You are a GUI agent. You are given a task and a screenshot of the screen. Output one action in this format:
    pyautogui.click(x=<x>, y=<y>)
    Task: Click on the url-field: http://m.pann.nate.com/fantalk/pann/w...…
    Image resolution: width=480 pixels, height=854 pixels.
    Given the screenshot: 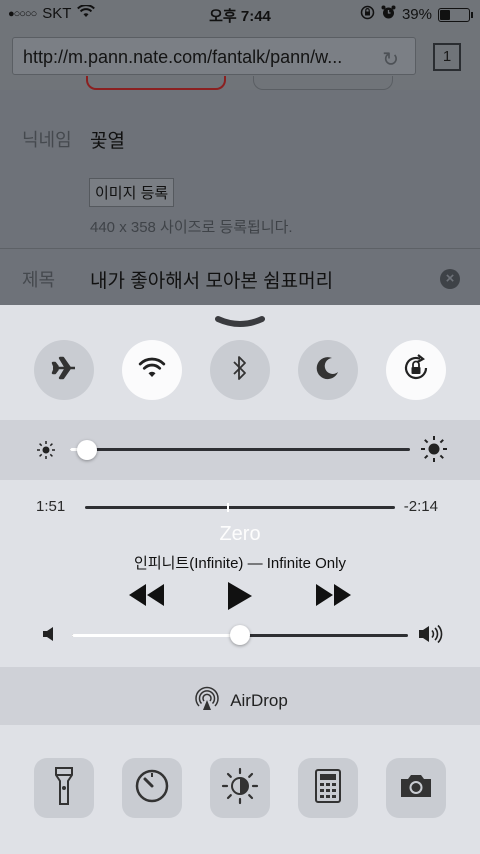 What is the action you would take?
    pyautogui.click(x=214, y=56)
    